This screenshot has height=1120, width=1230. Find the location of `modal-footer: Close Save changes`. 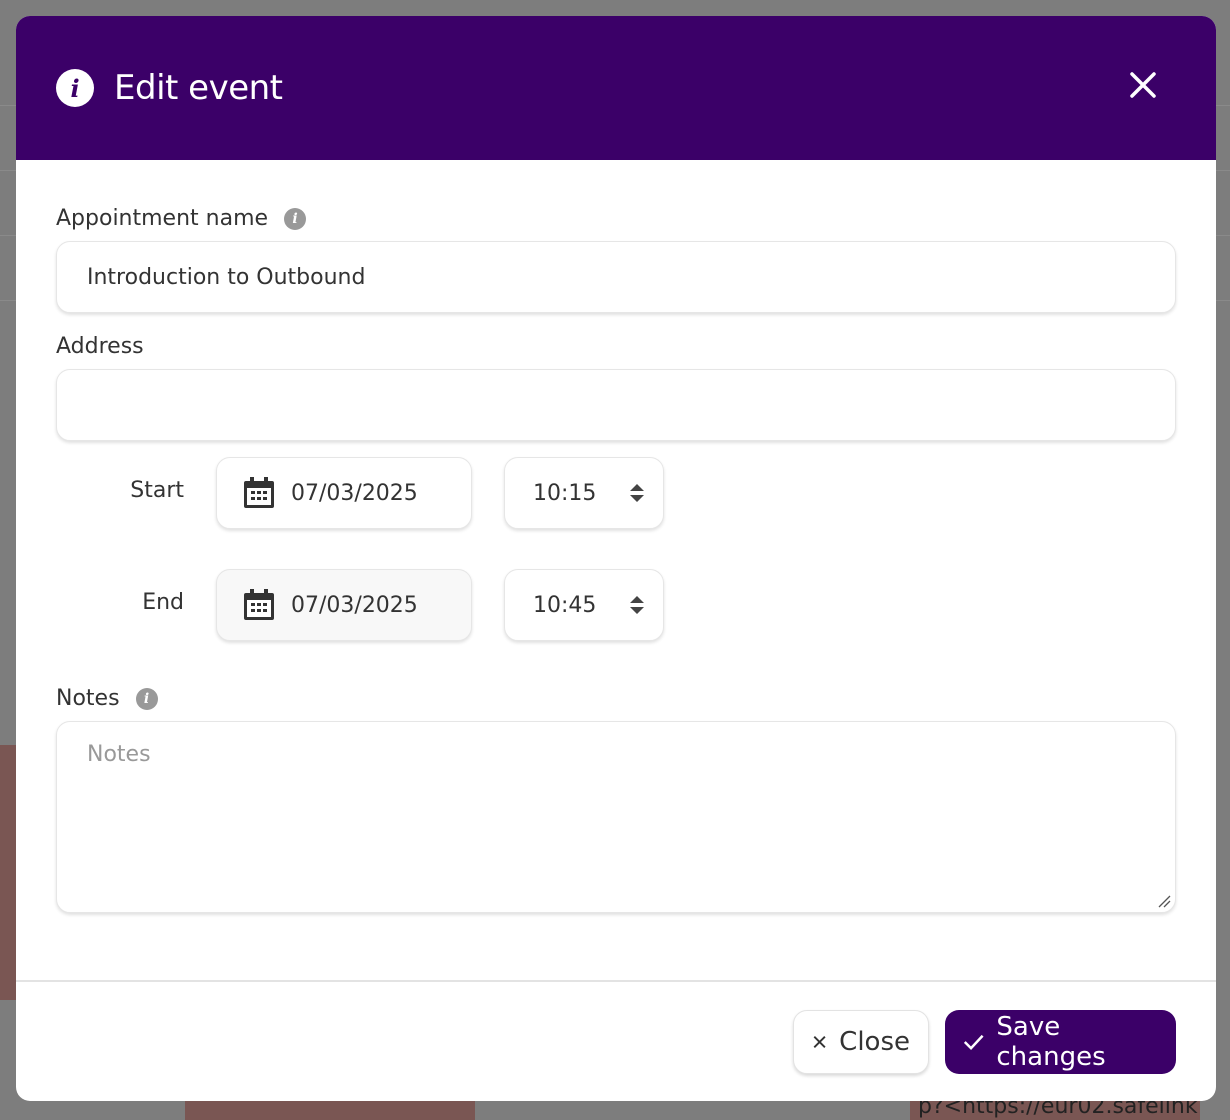

modal-footer: Close Save changes is located at coordinates (616, 1040).